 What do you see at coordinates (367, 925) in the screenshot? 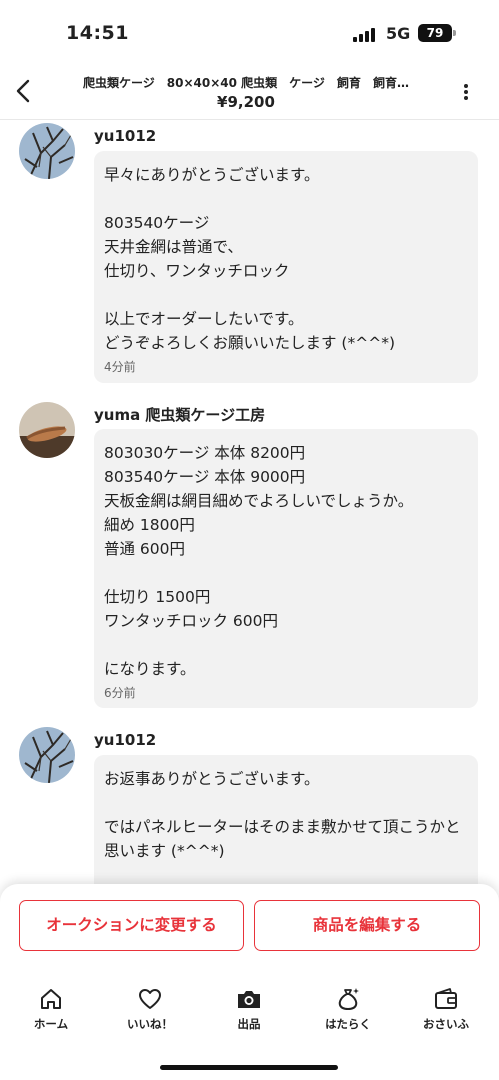
I see `edit-item-button: 商品を編集する` at bounding box center [367, 925].